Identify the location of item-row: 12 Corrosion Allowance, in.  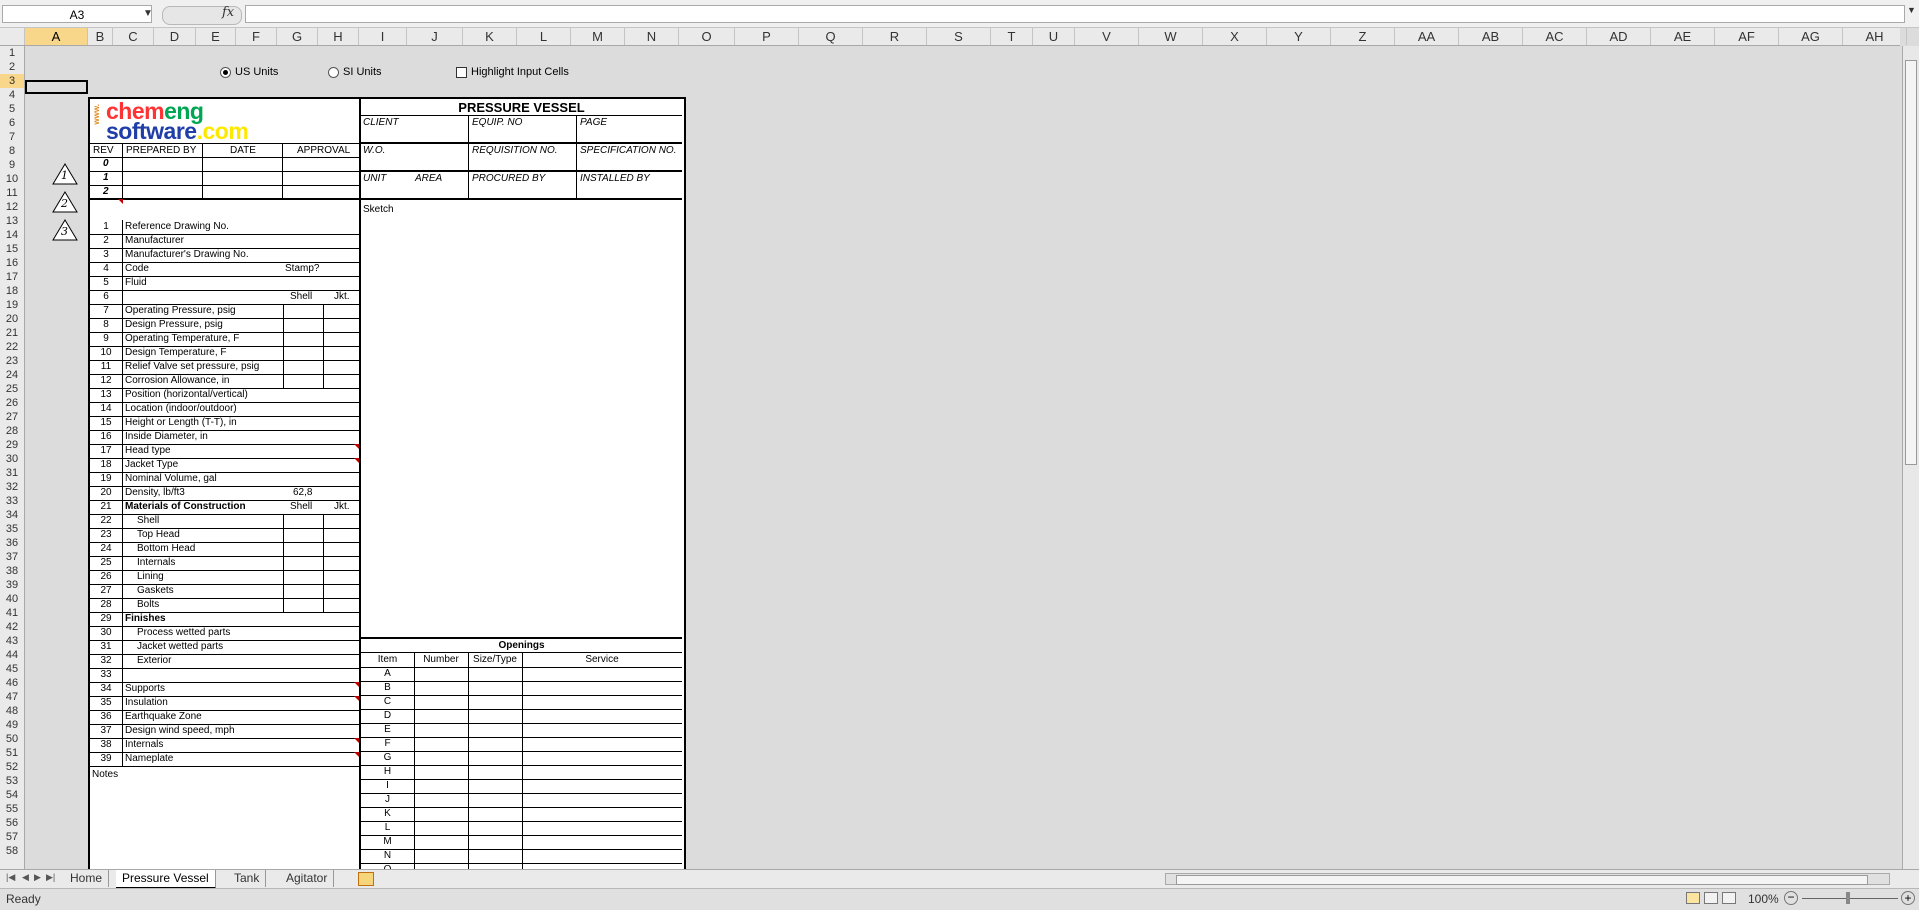
(224, 381).